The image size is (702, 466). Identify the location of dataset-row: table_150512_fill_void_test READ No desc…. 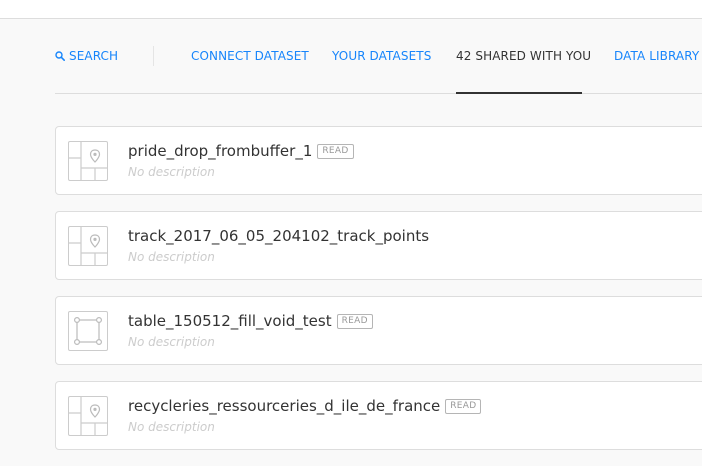
(378, 330).